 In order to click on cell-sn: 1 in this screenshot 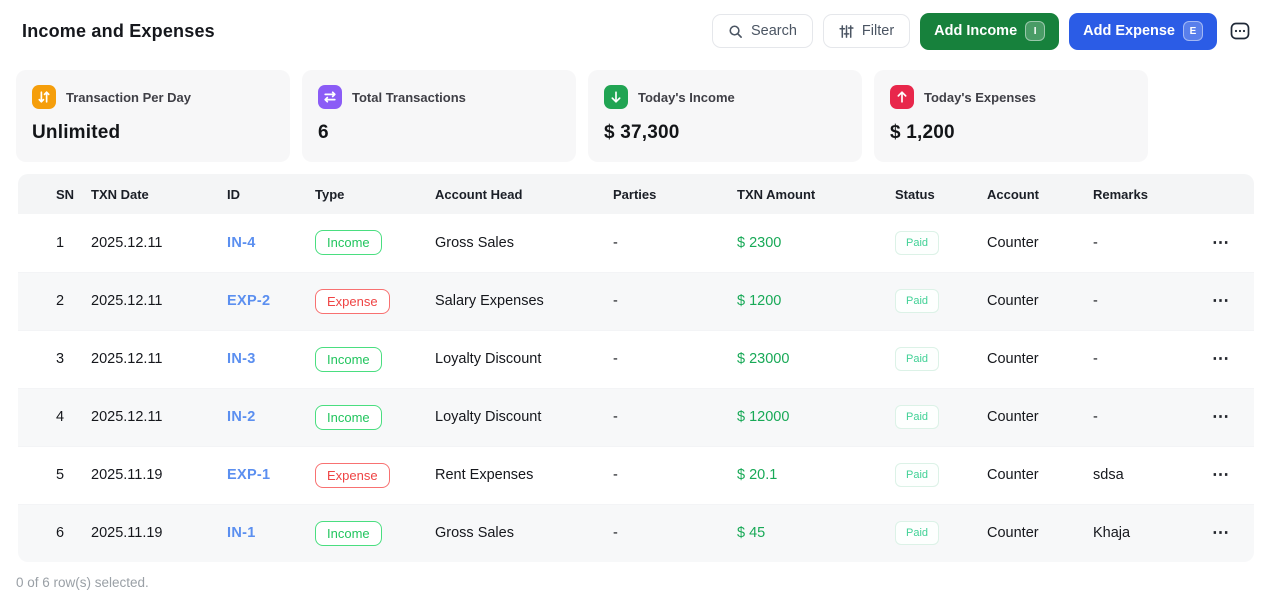, I will do `click(60, 242)`.